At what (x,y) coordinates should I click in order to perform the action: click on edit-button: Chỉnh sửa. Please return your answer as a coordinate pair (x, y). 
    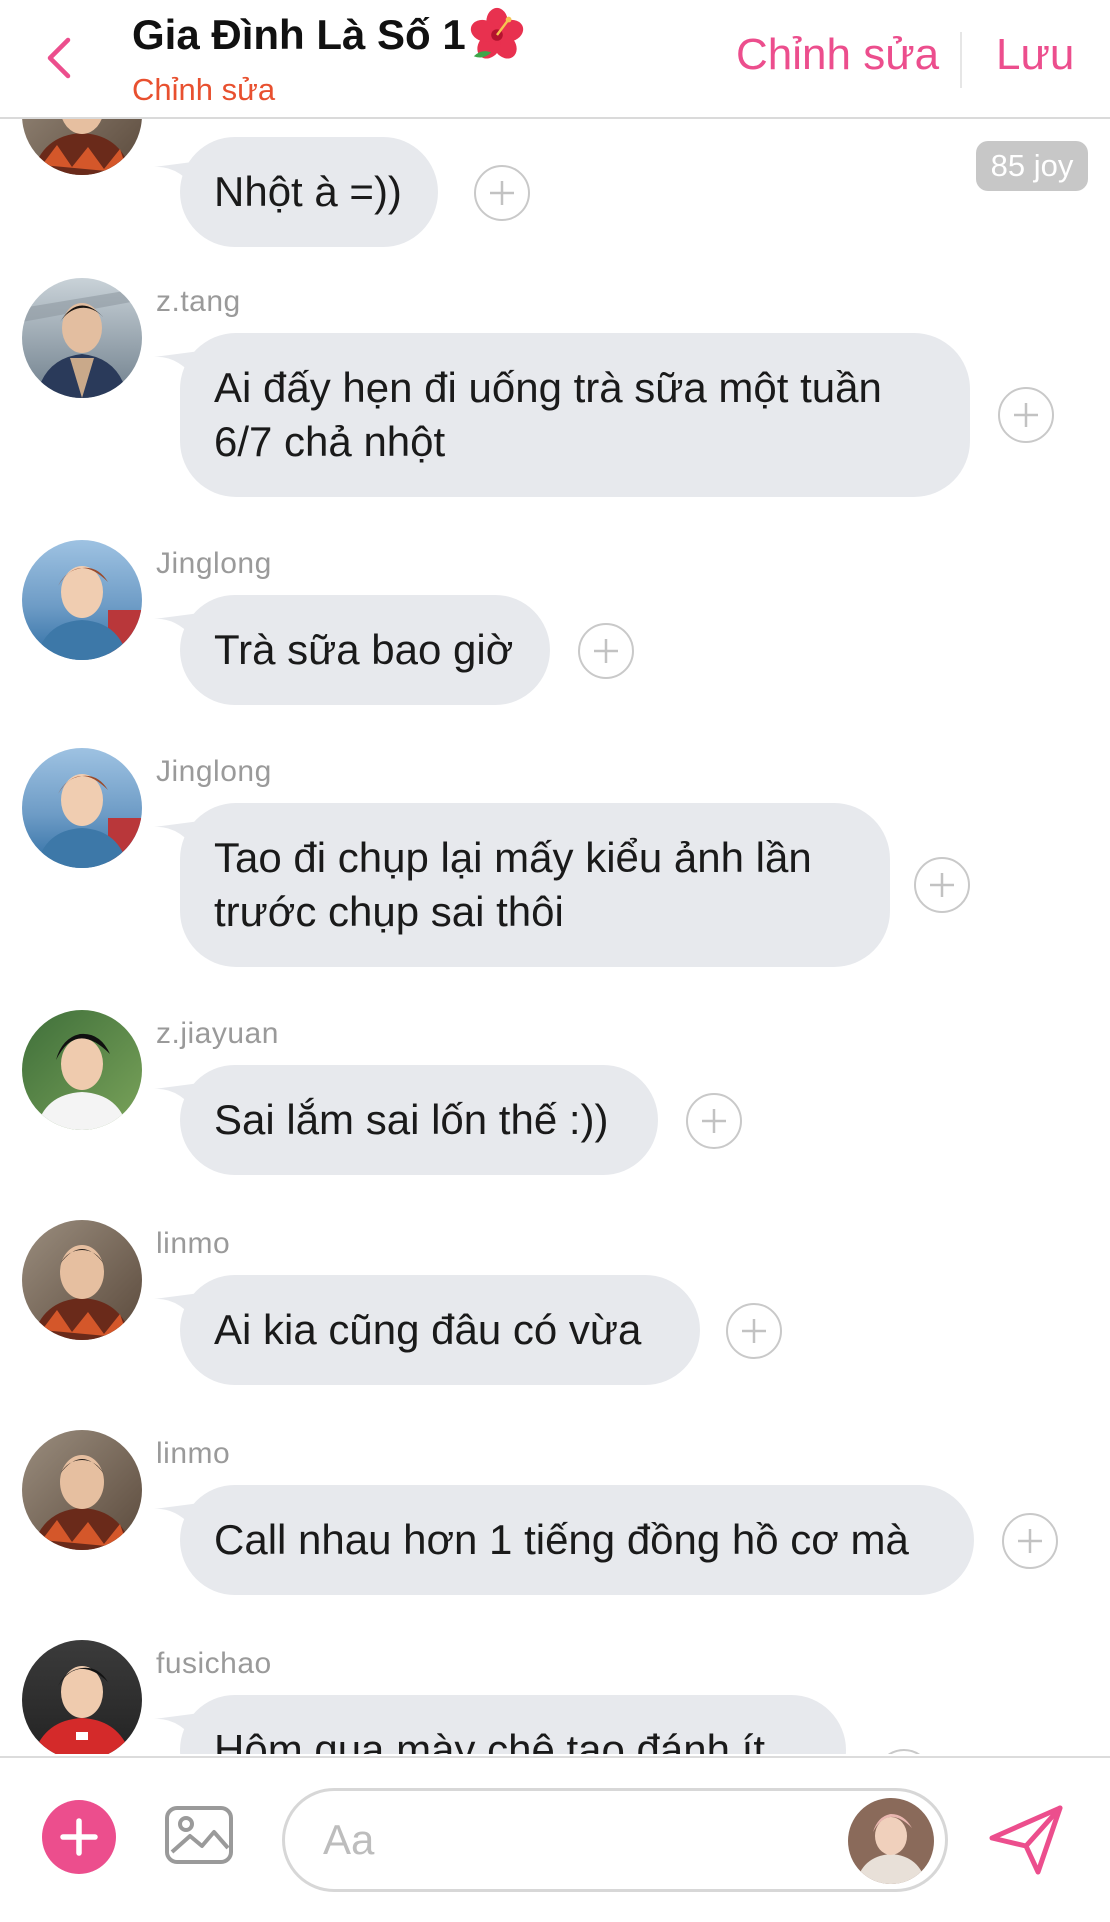
    Looking at the image, I should click on (837, 55).